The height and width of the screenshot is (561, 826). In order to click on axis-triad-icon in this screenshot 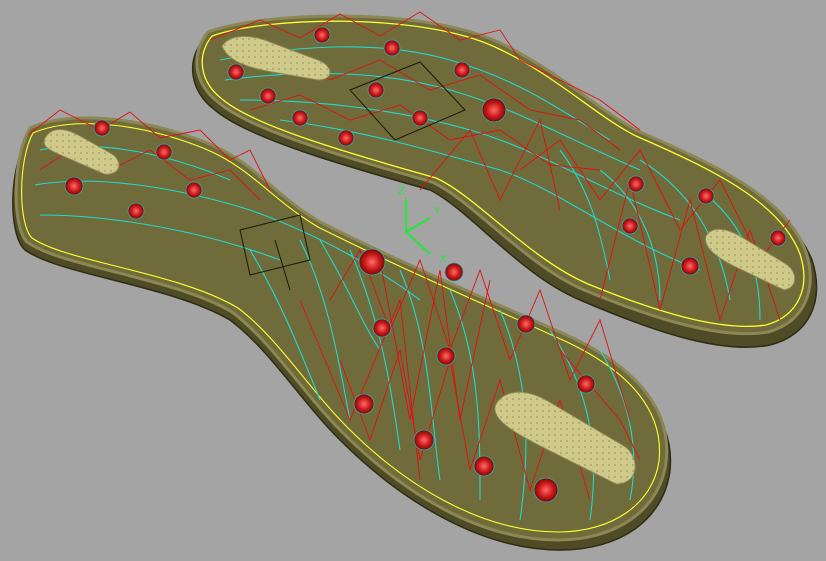, I will do `click(418, 226)`.